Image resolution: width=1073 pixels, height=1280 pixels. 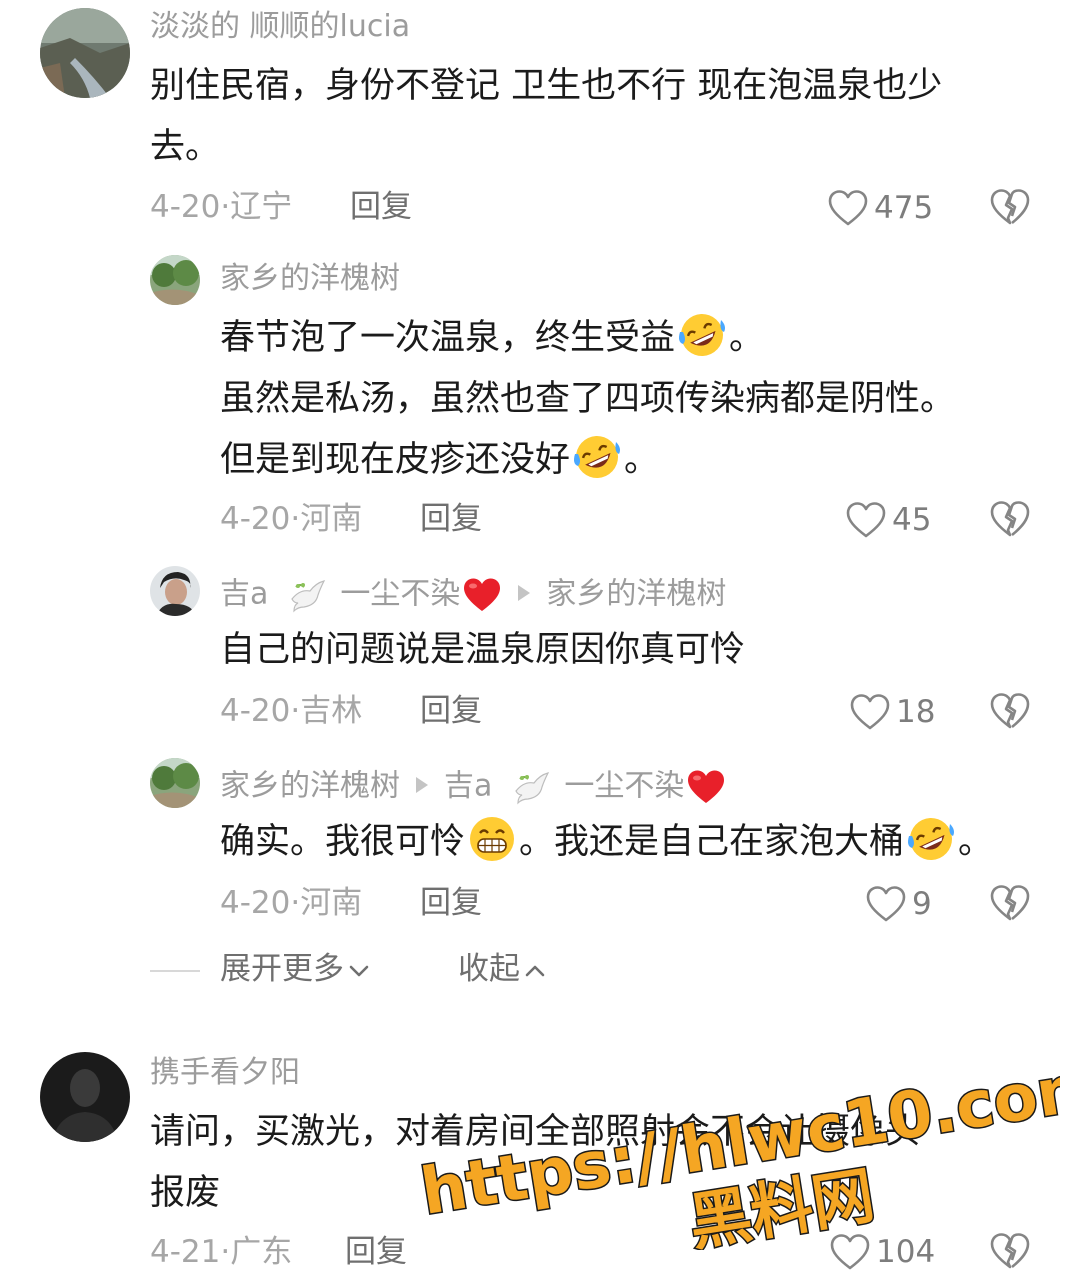 I want to click on comment-meta: 4-20·辽宁, so click(x=221, y=207).